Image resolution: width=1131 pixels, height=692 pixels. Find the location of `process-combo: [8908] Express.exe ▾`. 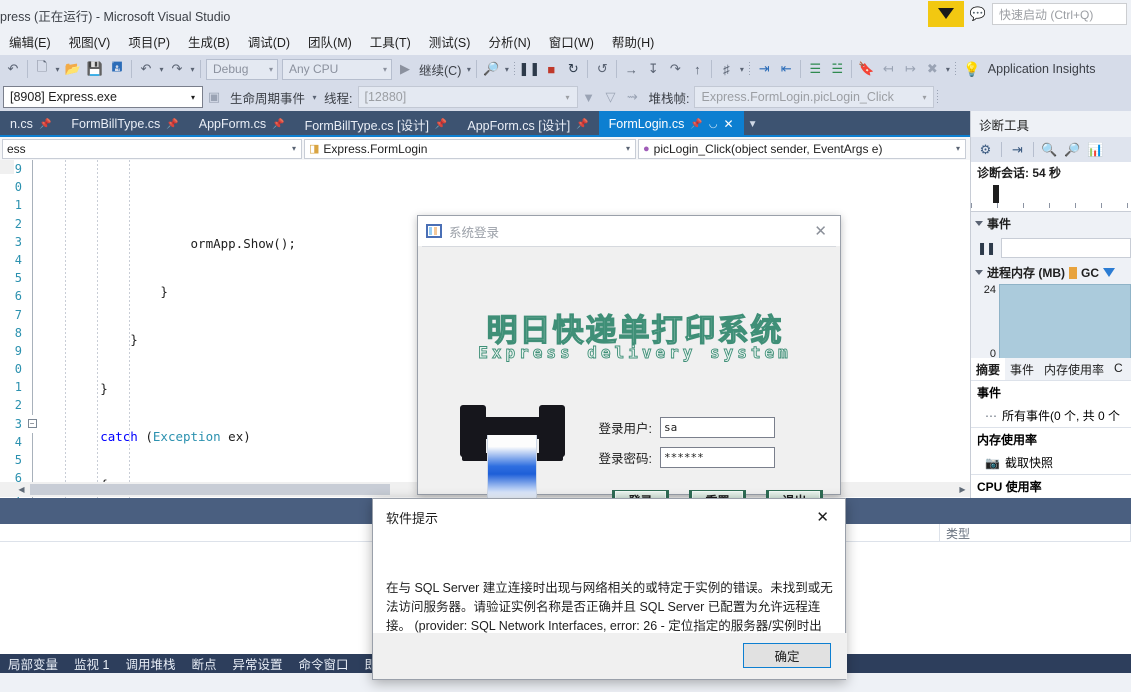

process-combo: [8908] Express.exe ▾ is located at coordinates (103, 97).